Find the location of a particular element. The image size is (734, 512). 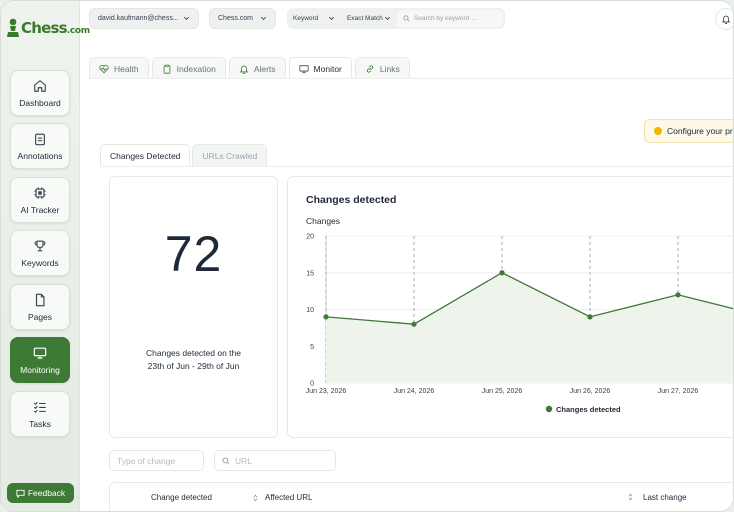

series-area is located at coordinates (529, 327).